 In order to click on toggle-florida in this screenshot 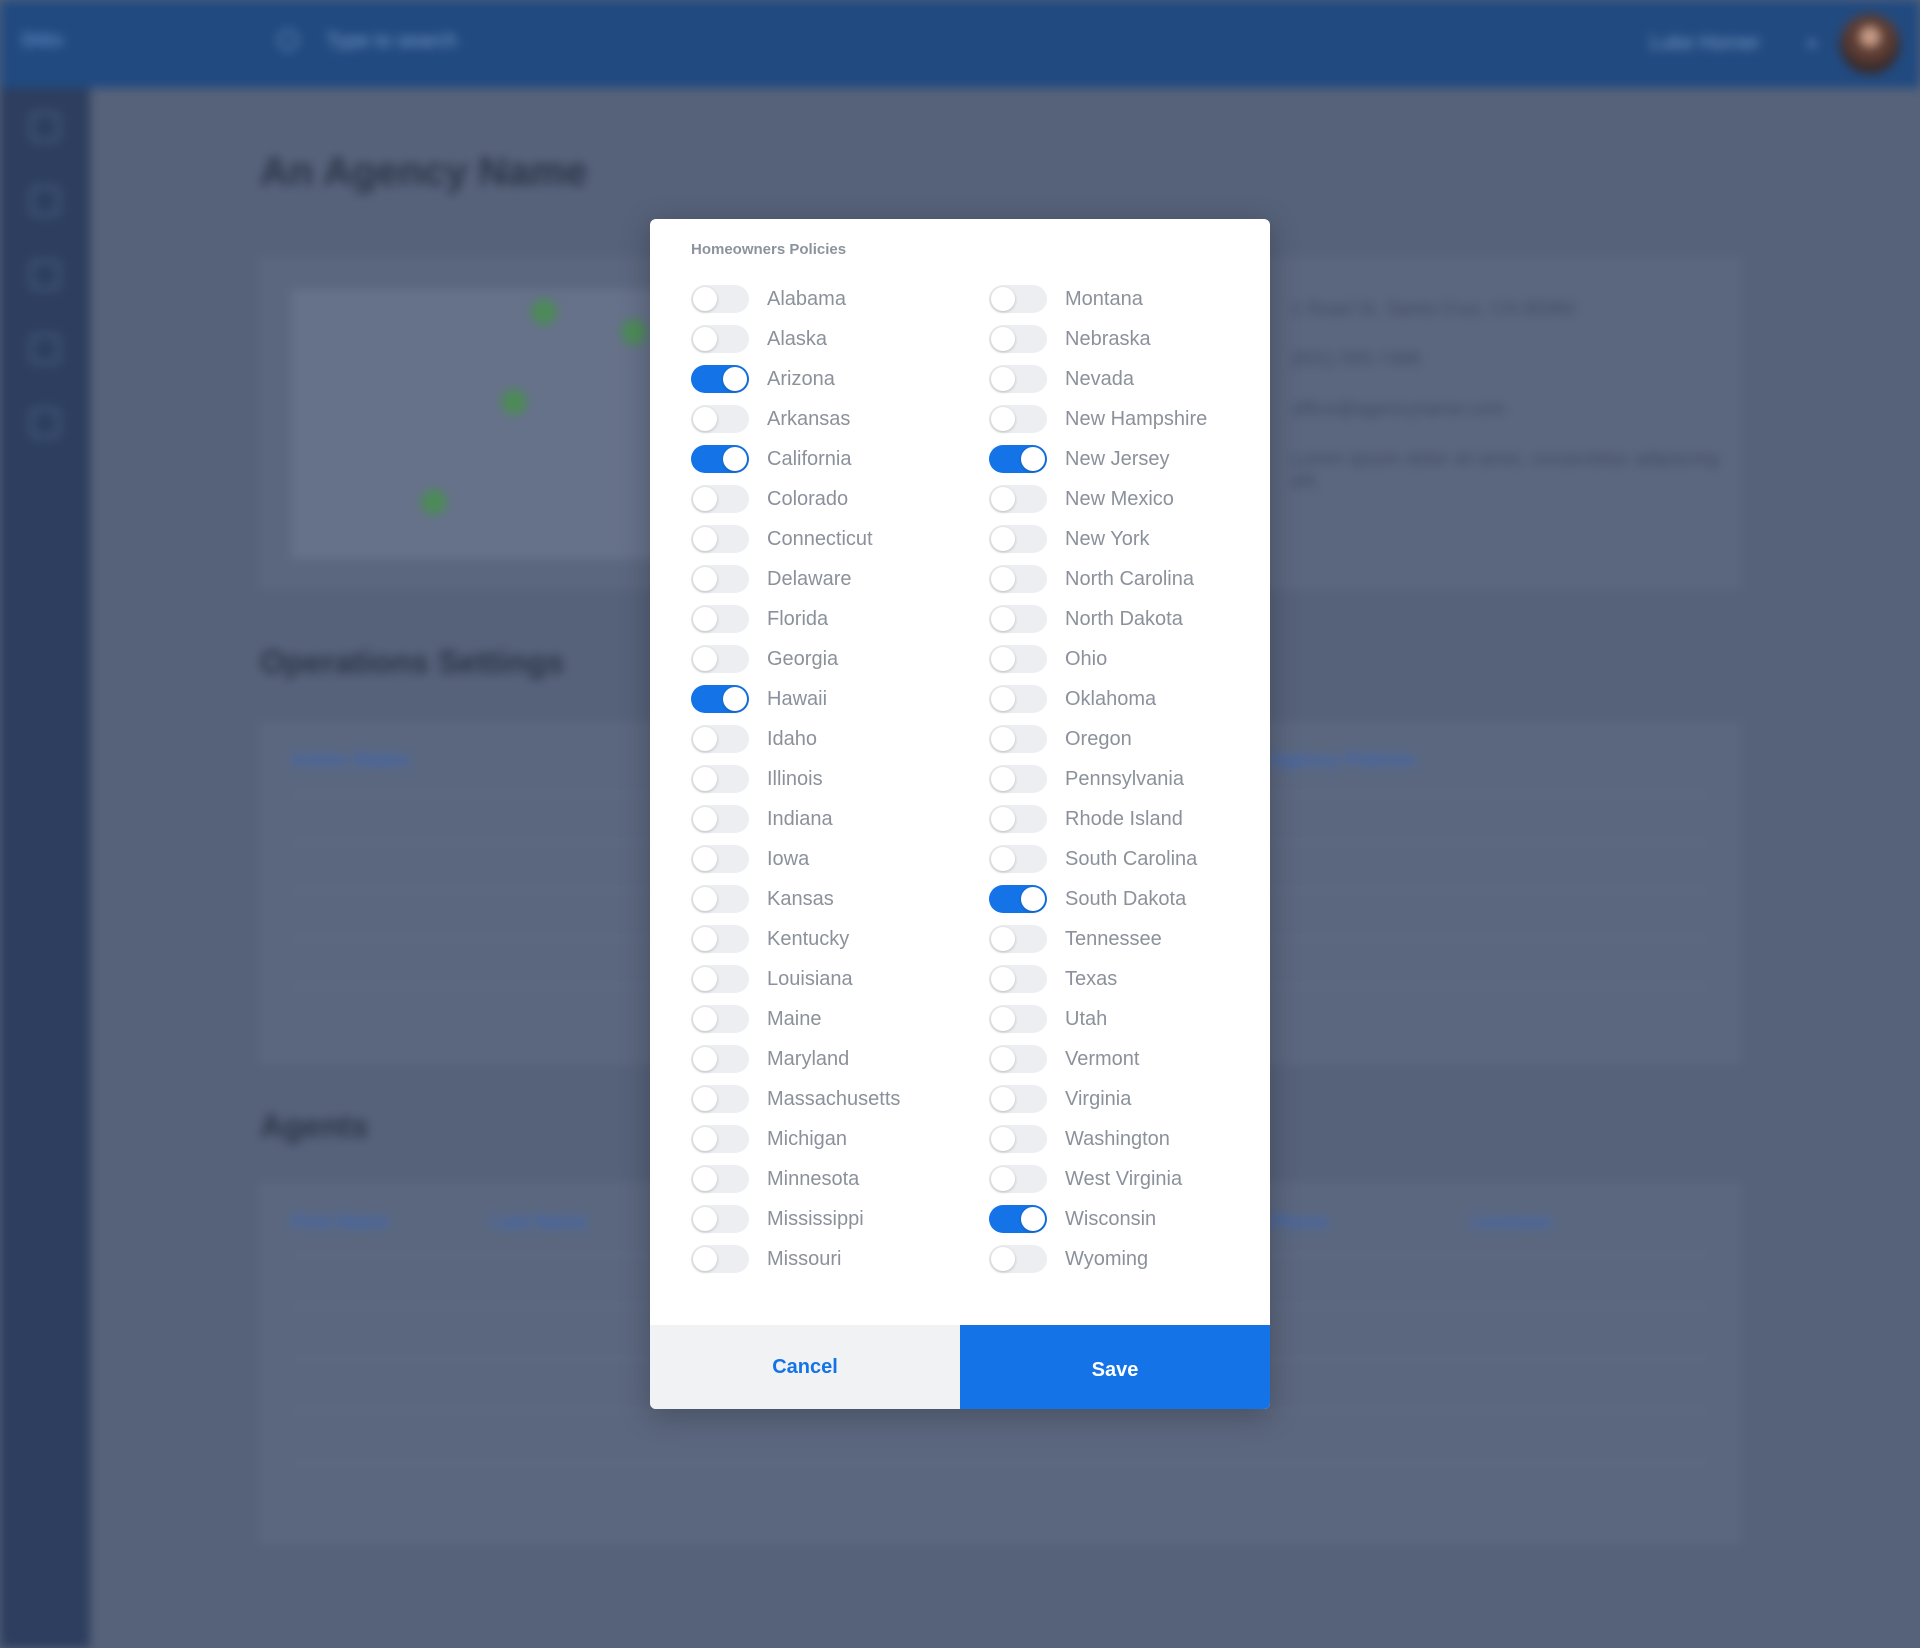, I will do `click(720, 619)`.